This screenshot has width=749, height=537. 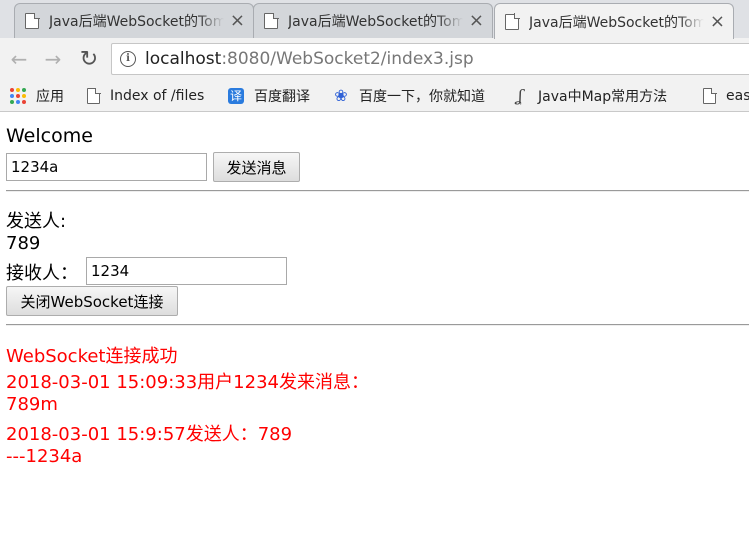 I want to click on bookmark-apps: 应用, so click(x=37, y=96).